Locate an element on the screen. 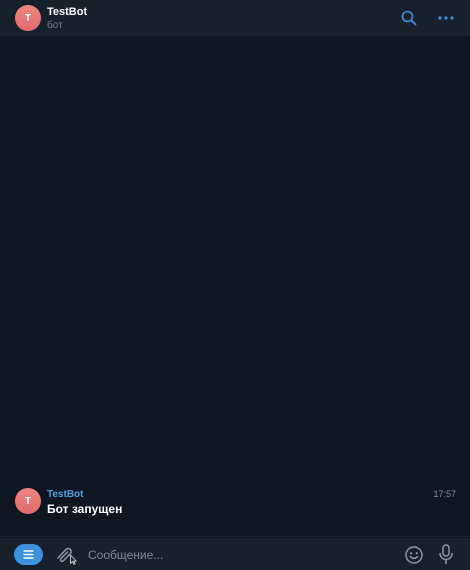  emoji-icon is located at coordinates (414, 555).